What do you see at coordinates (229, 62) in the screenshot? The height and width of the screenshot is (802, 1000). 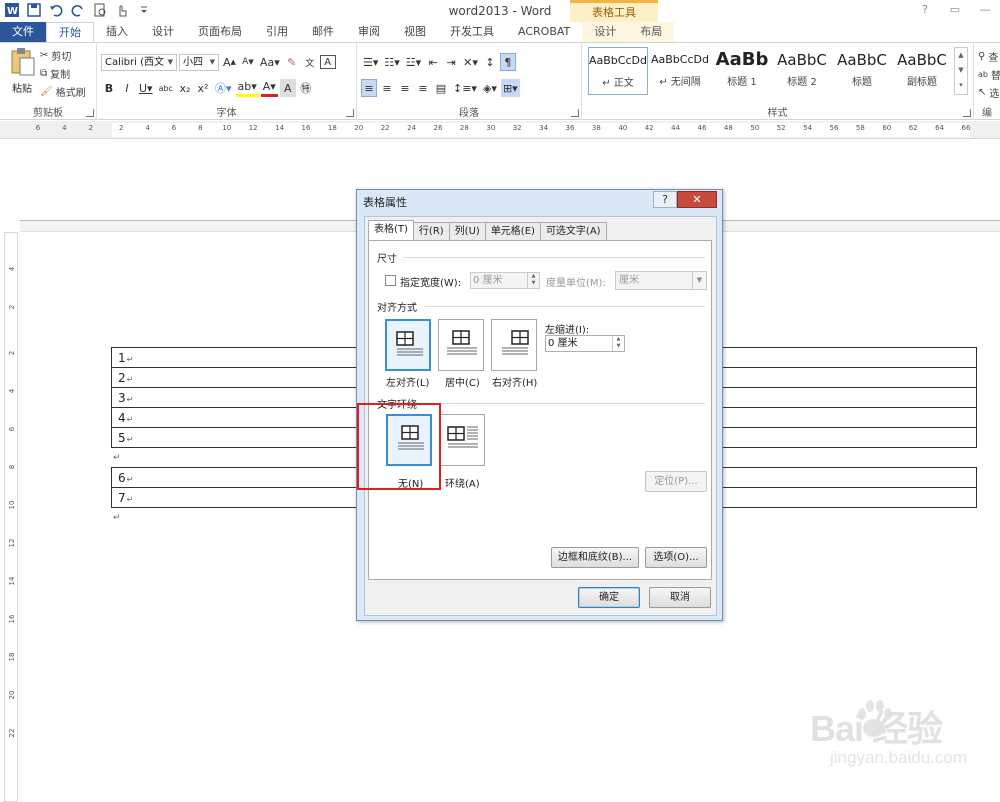 I see `grow-font-icon: A ▲` at bounding box center [229, 62].